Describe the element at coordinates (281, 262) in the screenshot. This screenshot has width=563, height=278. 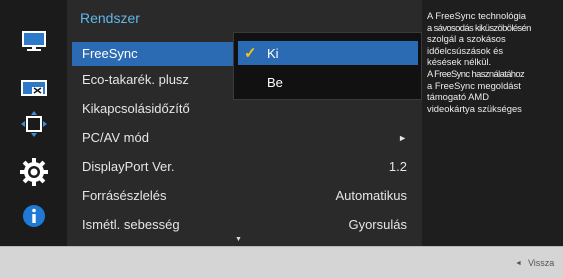
I see `bottom-bar: ◄ Vissza` at that location.